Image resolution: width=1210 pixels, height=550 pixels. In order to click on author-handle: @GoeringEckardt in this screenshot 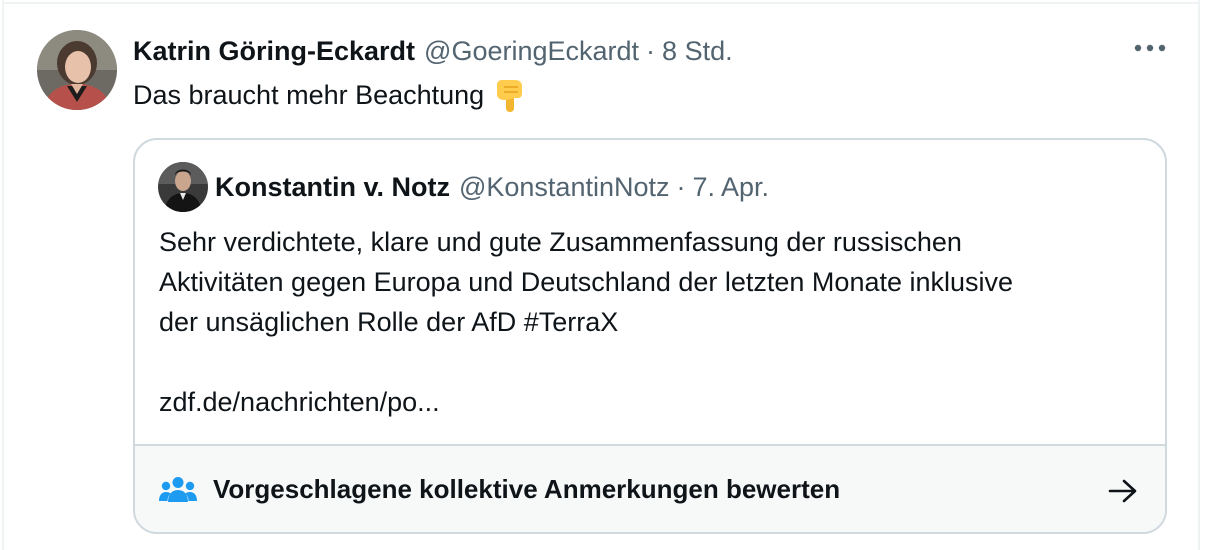, I will do `click(531, 51)`.